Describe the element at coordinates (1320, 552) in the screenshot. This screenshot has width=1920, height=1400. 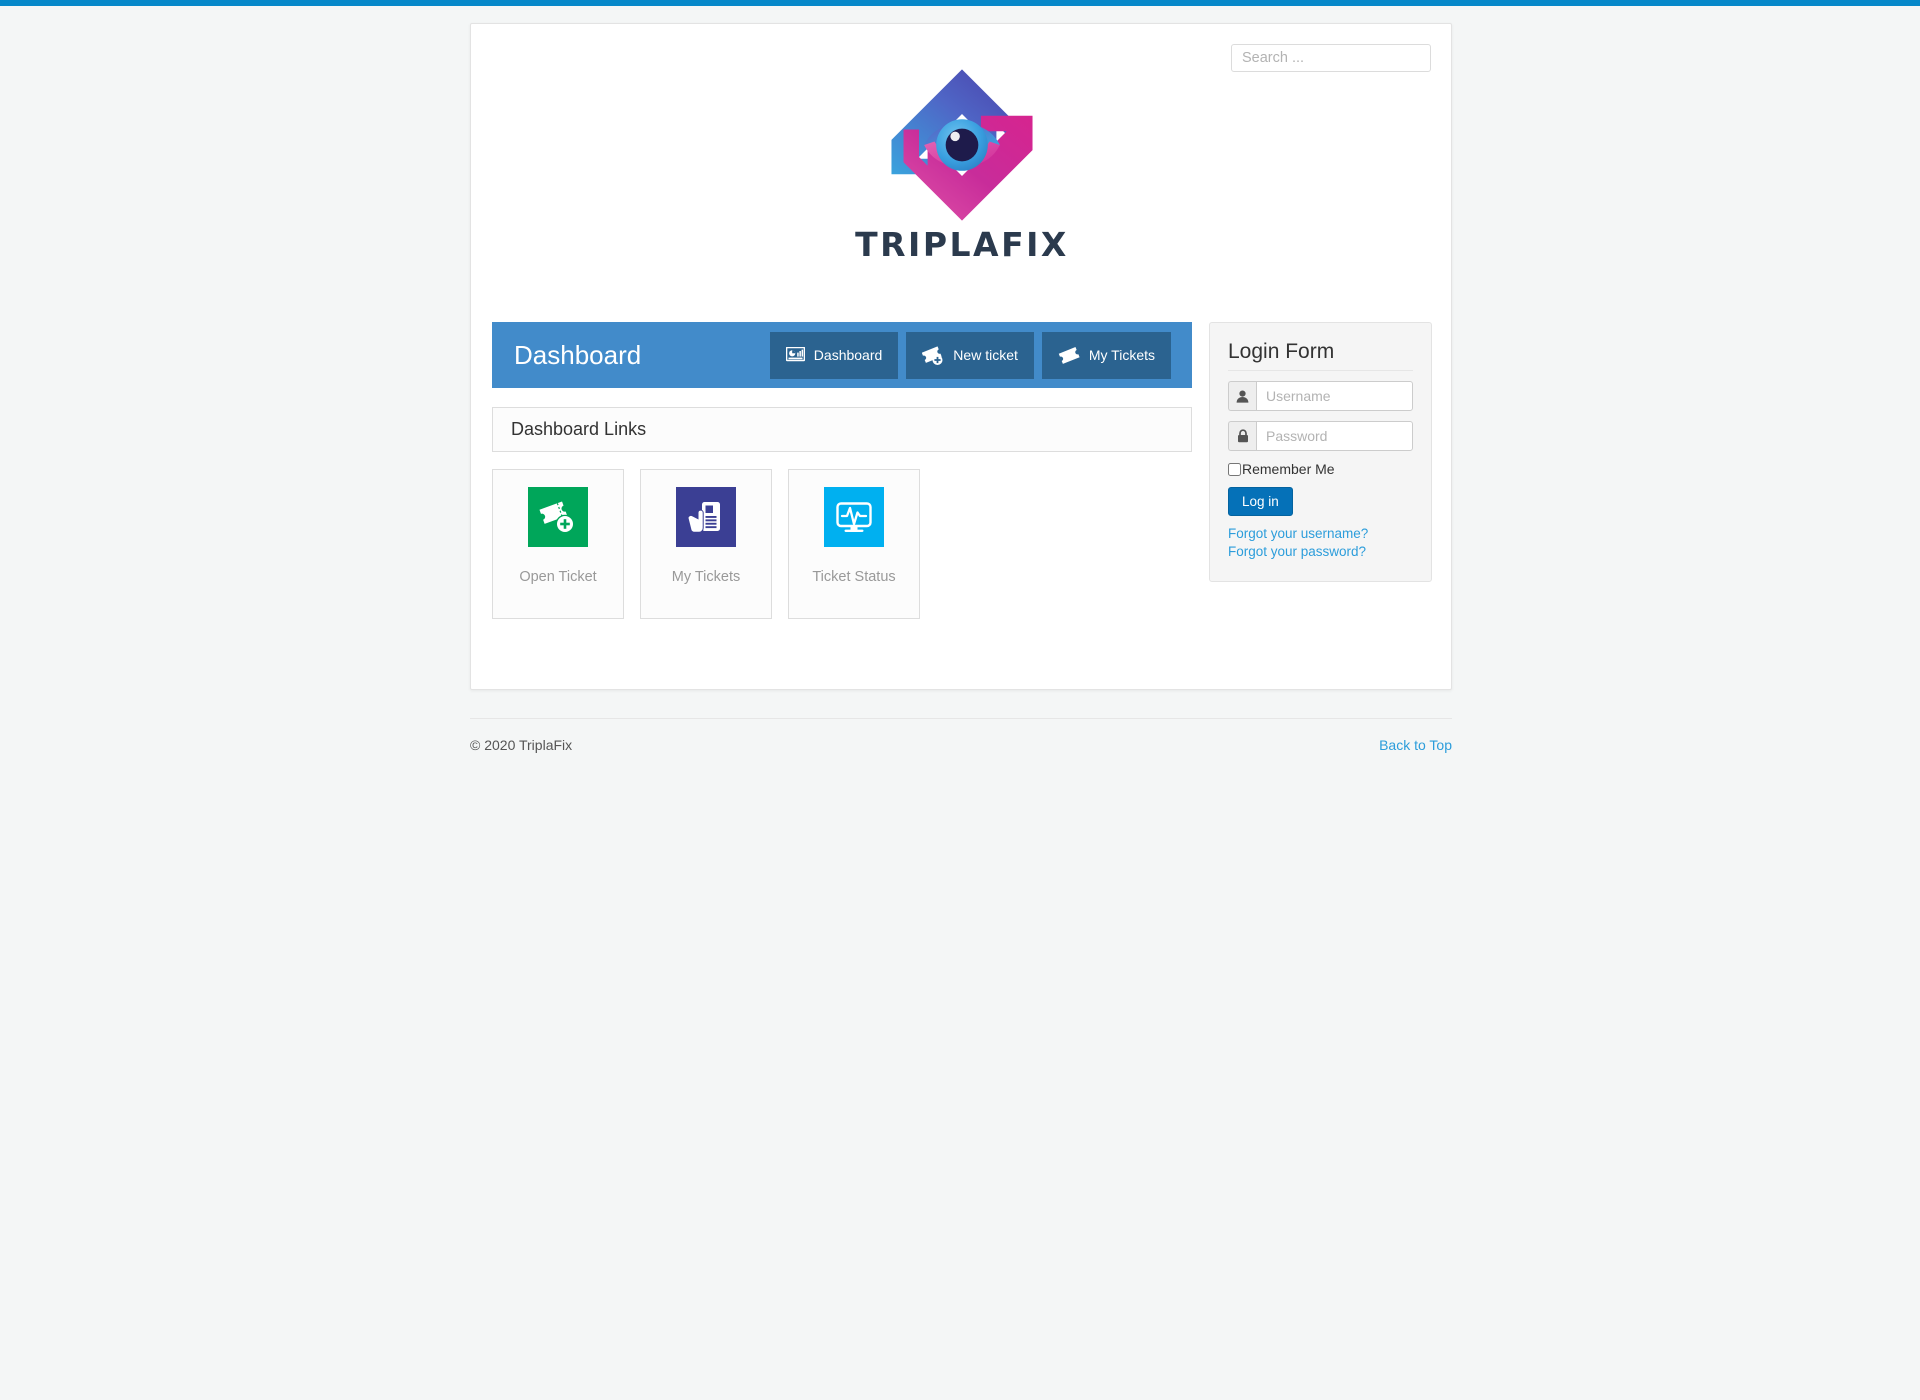
I see `forgot-password-link: Forgot your password?` at that location.